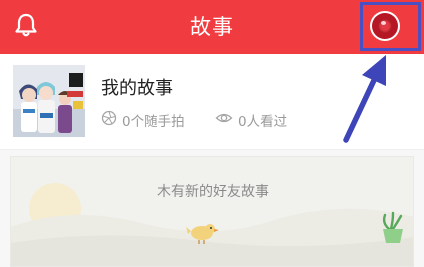 Image resolution: width=424 pixels, height=267 pixels. What do you see at coordinates (111, 120) in the screenshot?
I see `camera-shutter-icon` at bounding box center [111, 120].